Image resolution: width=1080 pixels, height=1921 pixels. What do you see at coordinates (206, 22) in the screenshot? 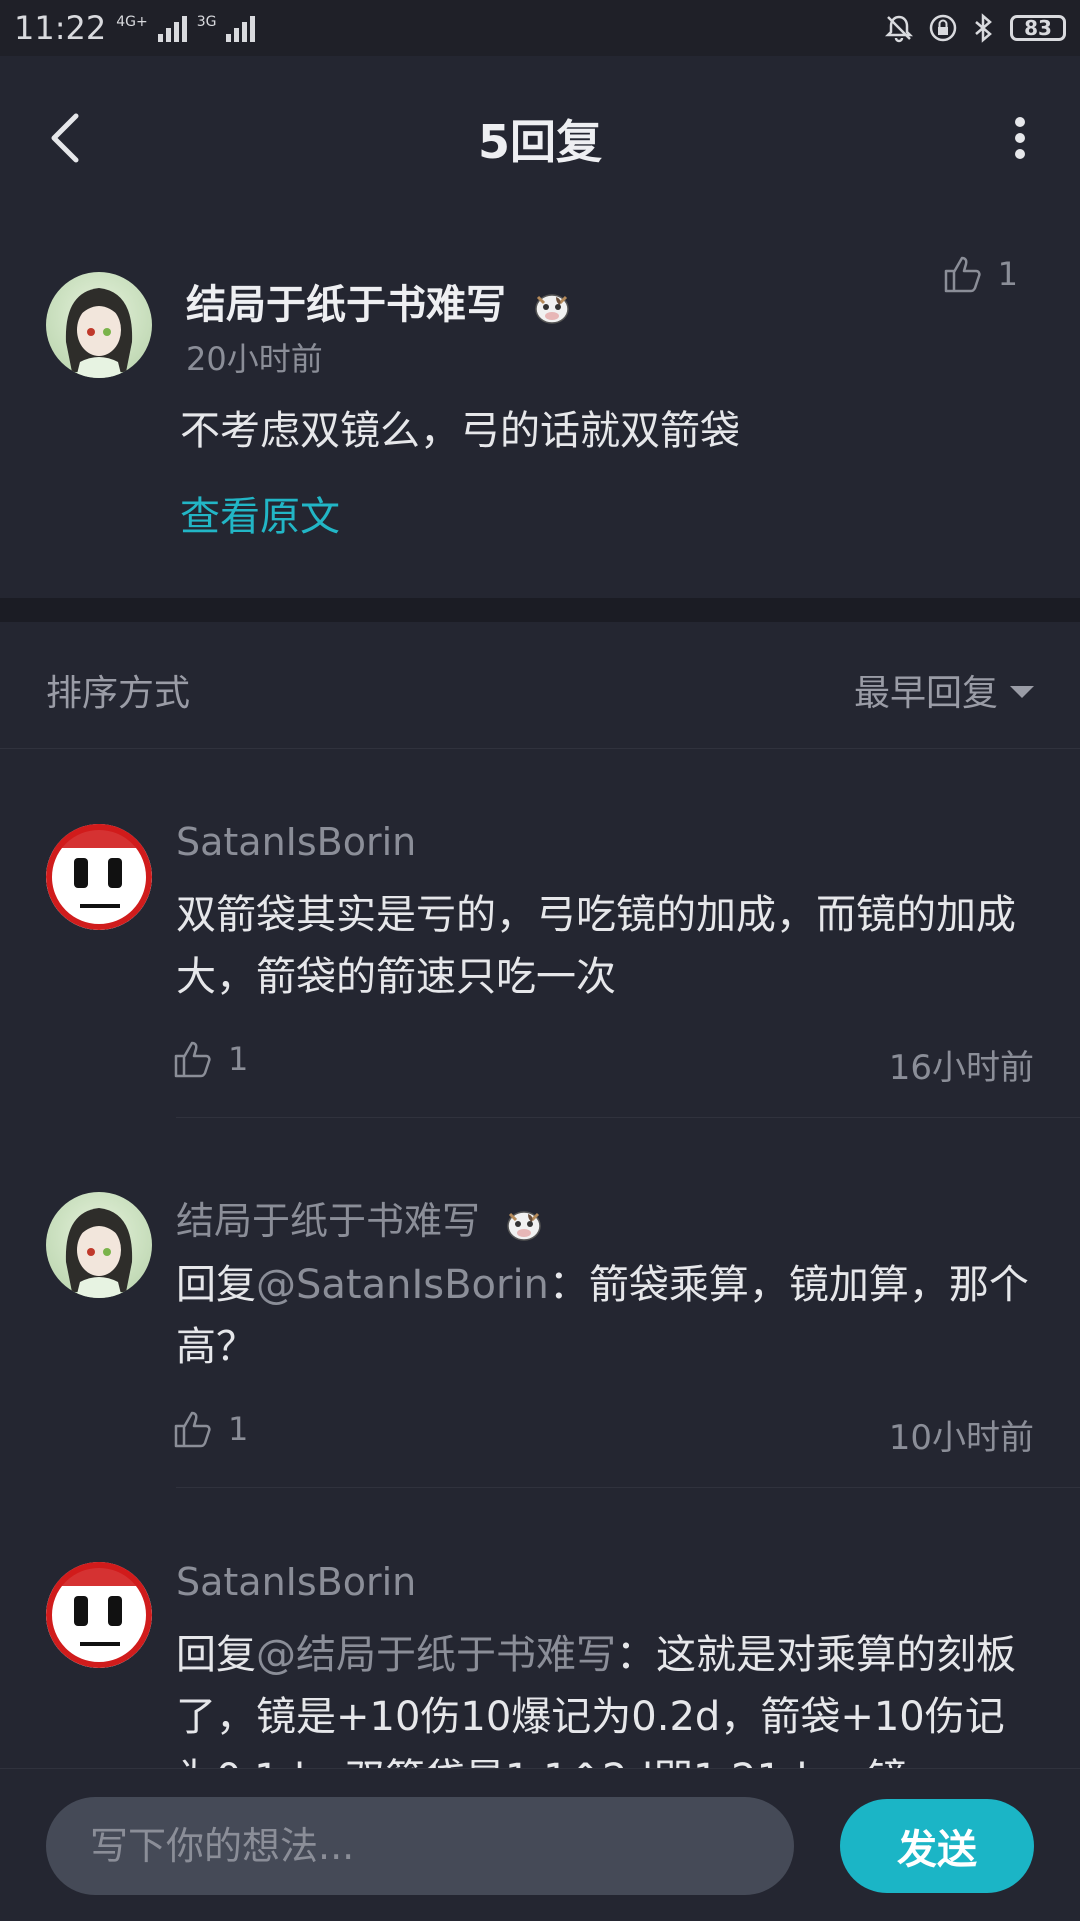
I see `network-type-secondary: 3G` at bounding box center [206, 22].